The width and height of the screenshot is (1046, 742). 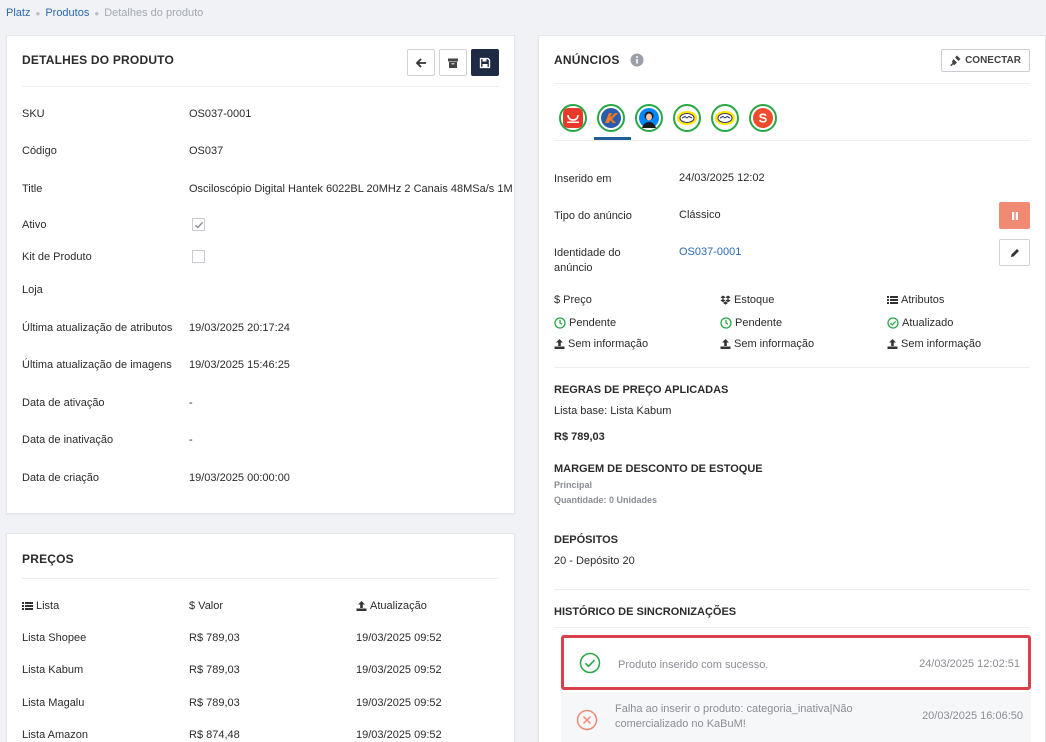 What do you see at coordinates (747, 300) in the screenshot?
I see `stat-header-stock: Estoque` at bounding box center [747, 300].